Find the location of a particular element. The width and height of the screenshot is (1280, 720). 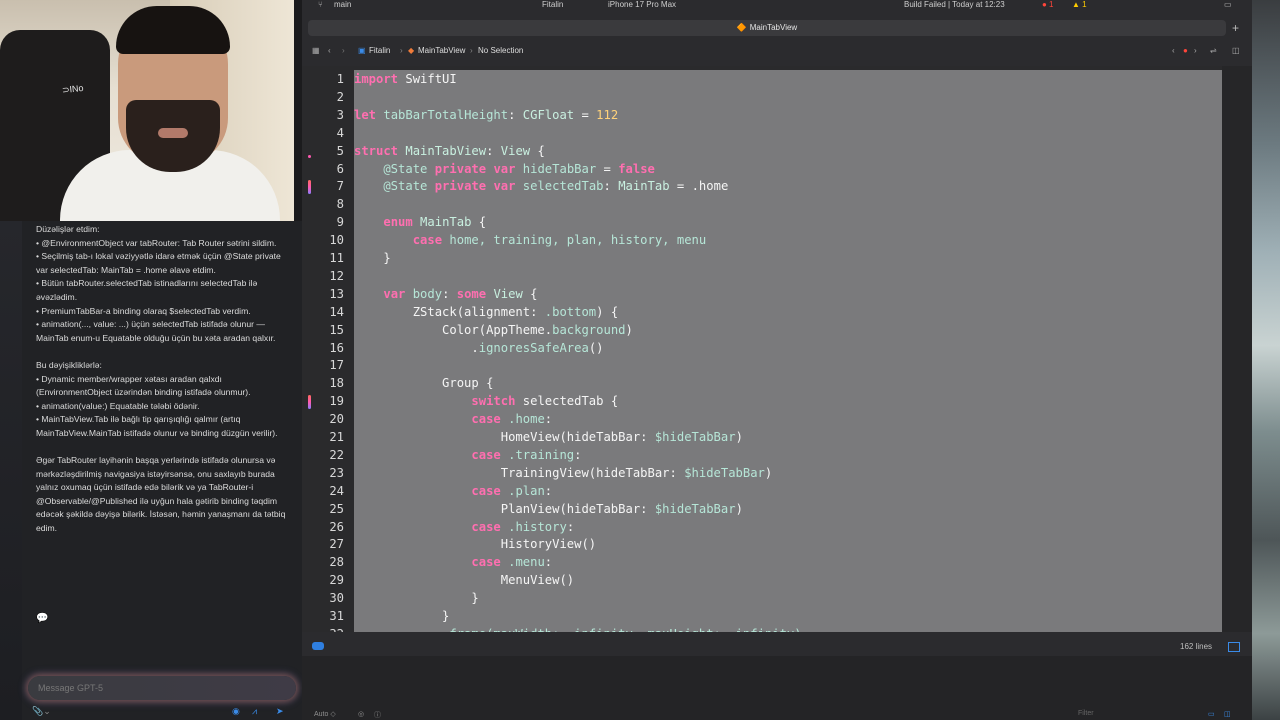

add-tab-button: + is located at coordinates (1235, 28).